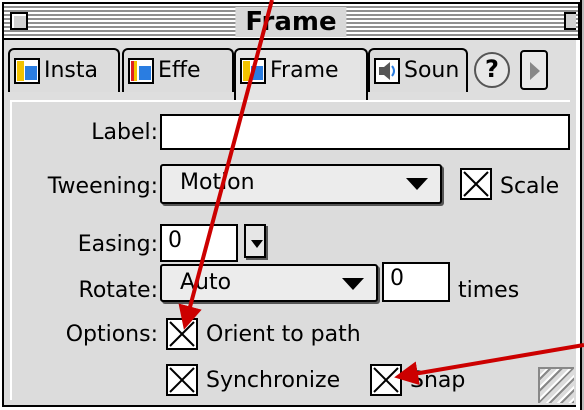  I want to click on tweening-popup: Motion, so click(301, 184).